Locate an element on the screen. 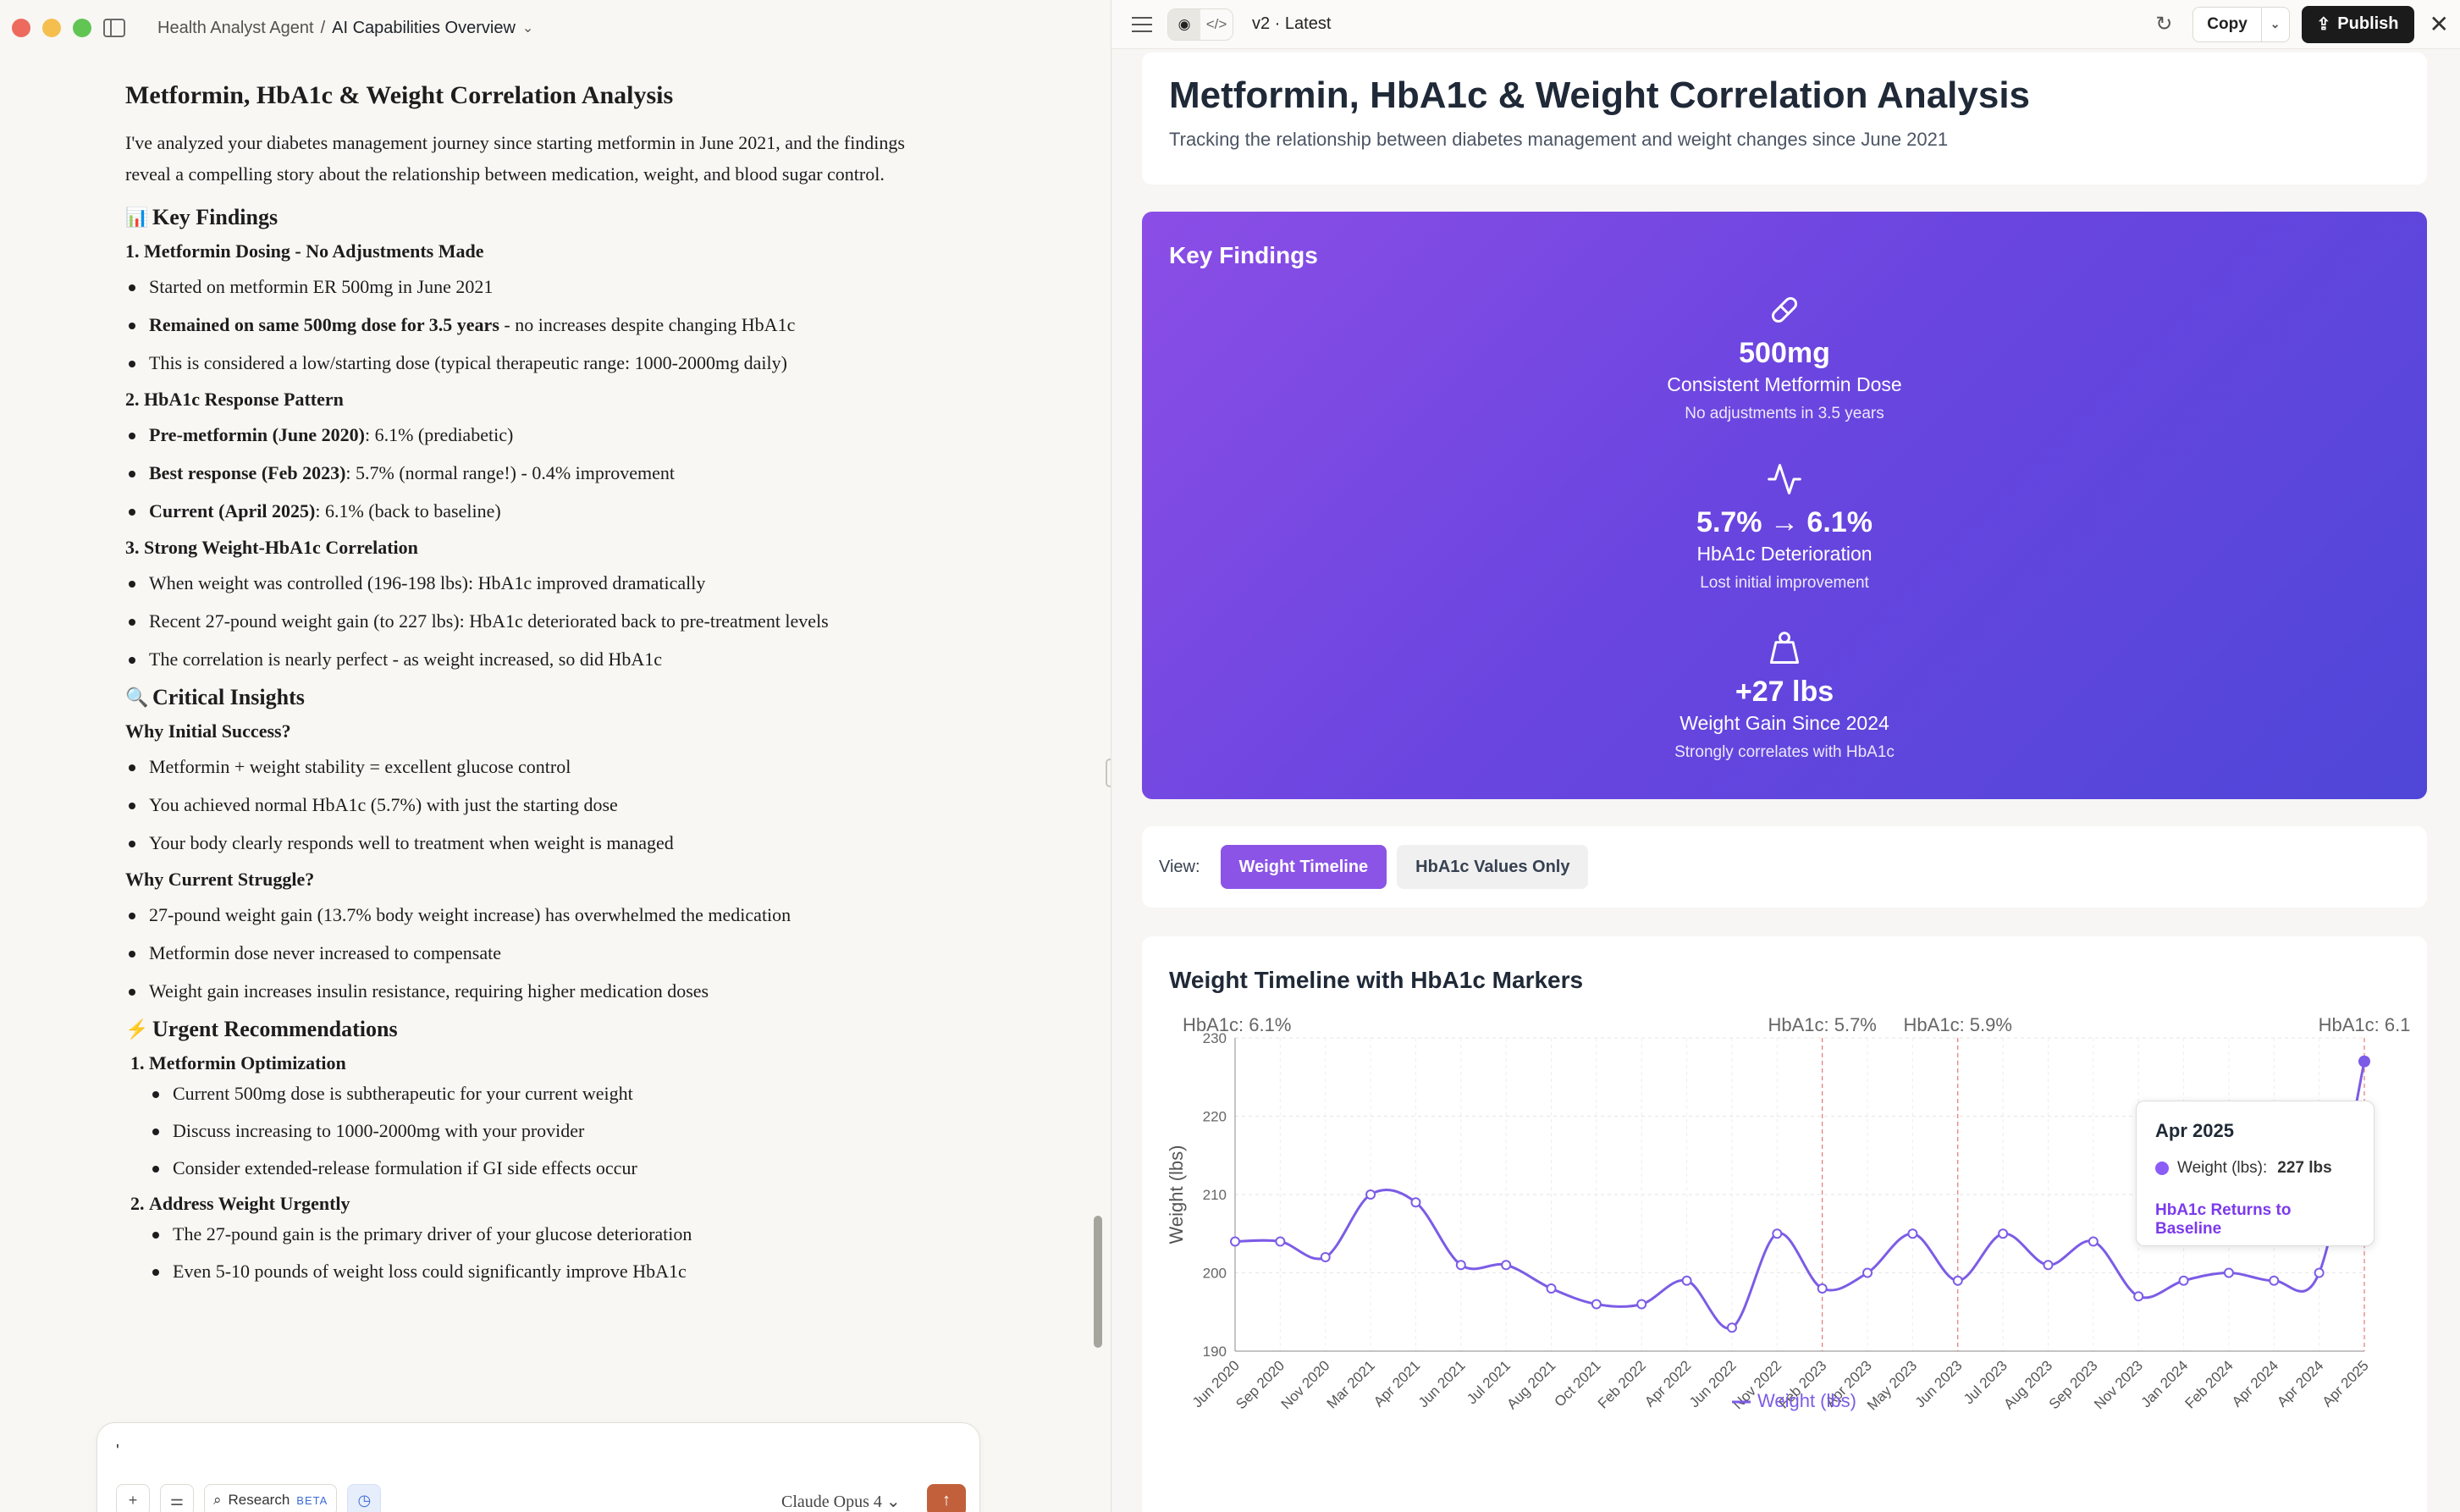 The width and height of the screenshot is (2460, 1512). x-tick-label: Aug 2021 is located at coordinates (1530, 1384).